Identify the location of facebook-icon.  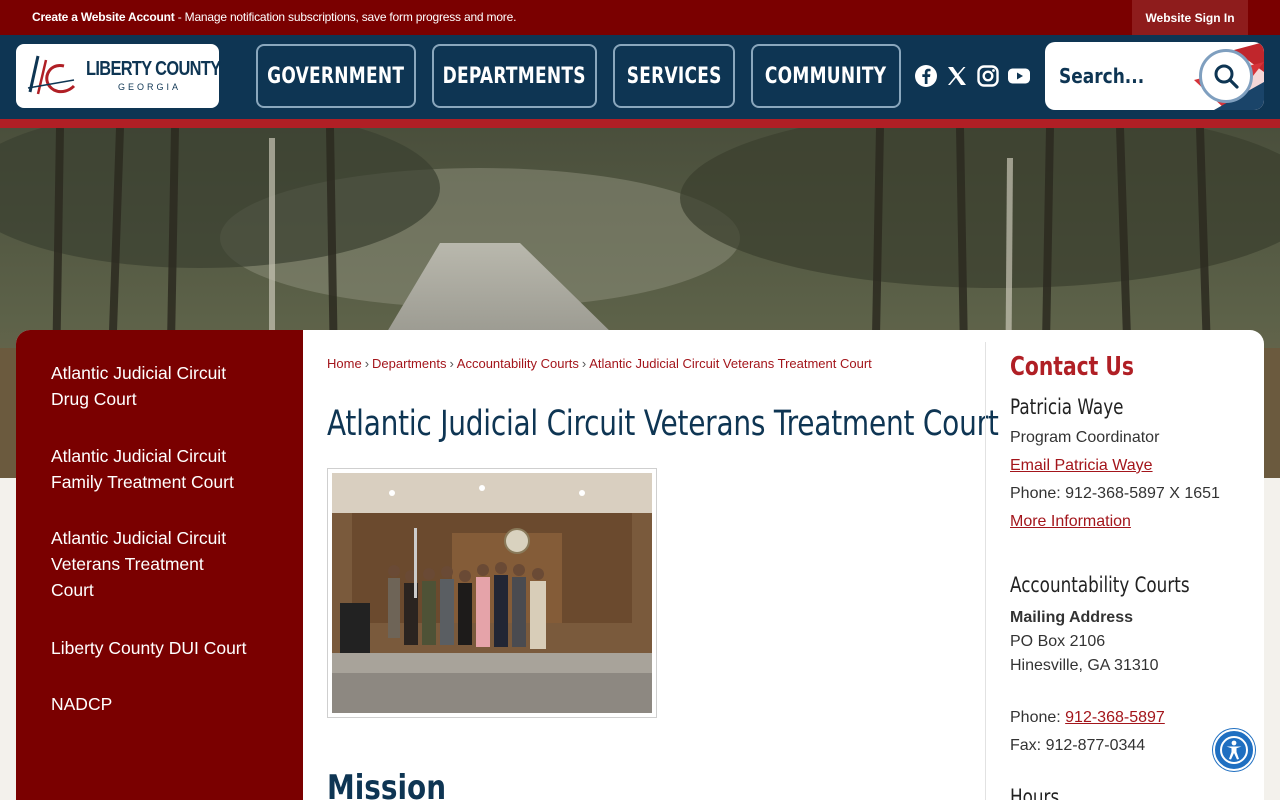
(926, 76).